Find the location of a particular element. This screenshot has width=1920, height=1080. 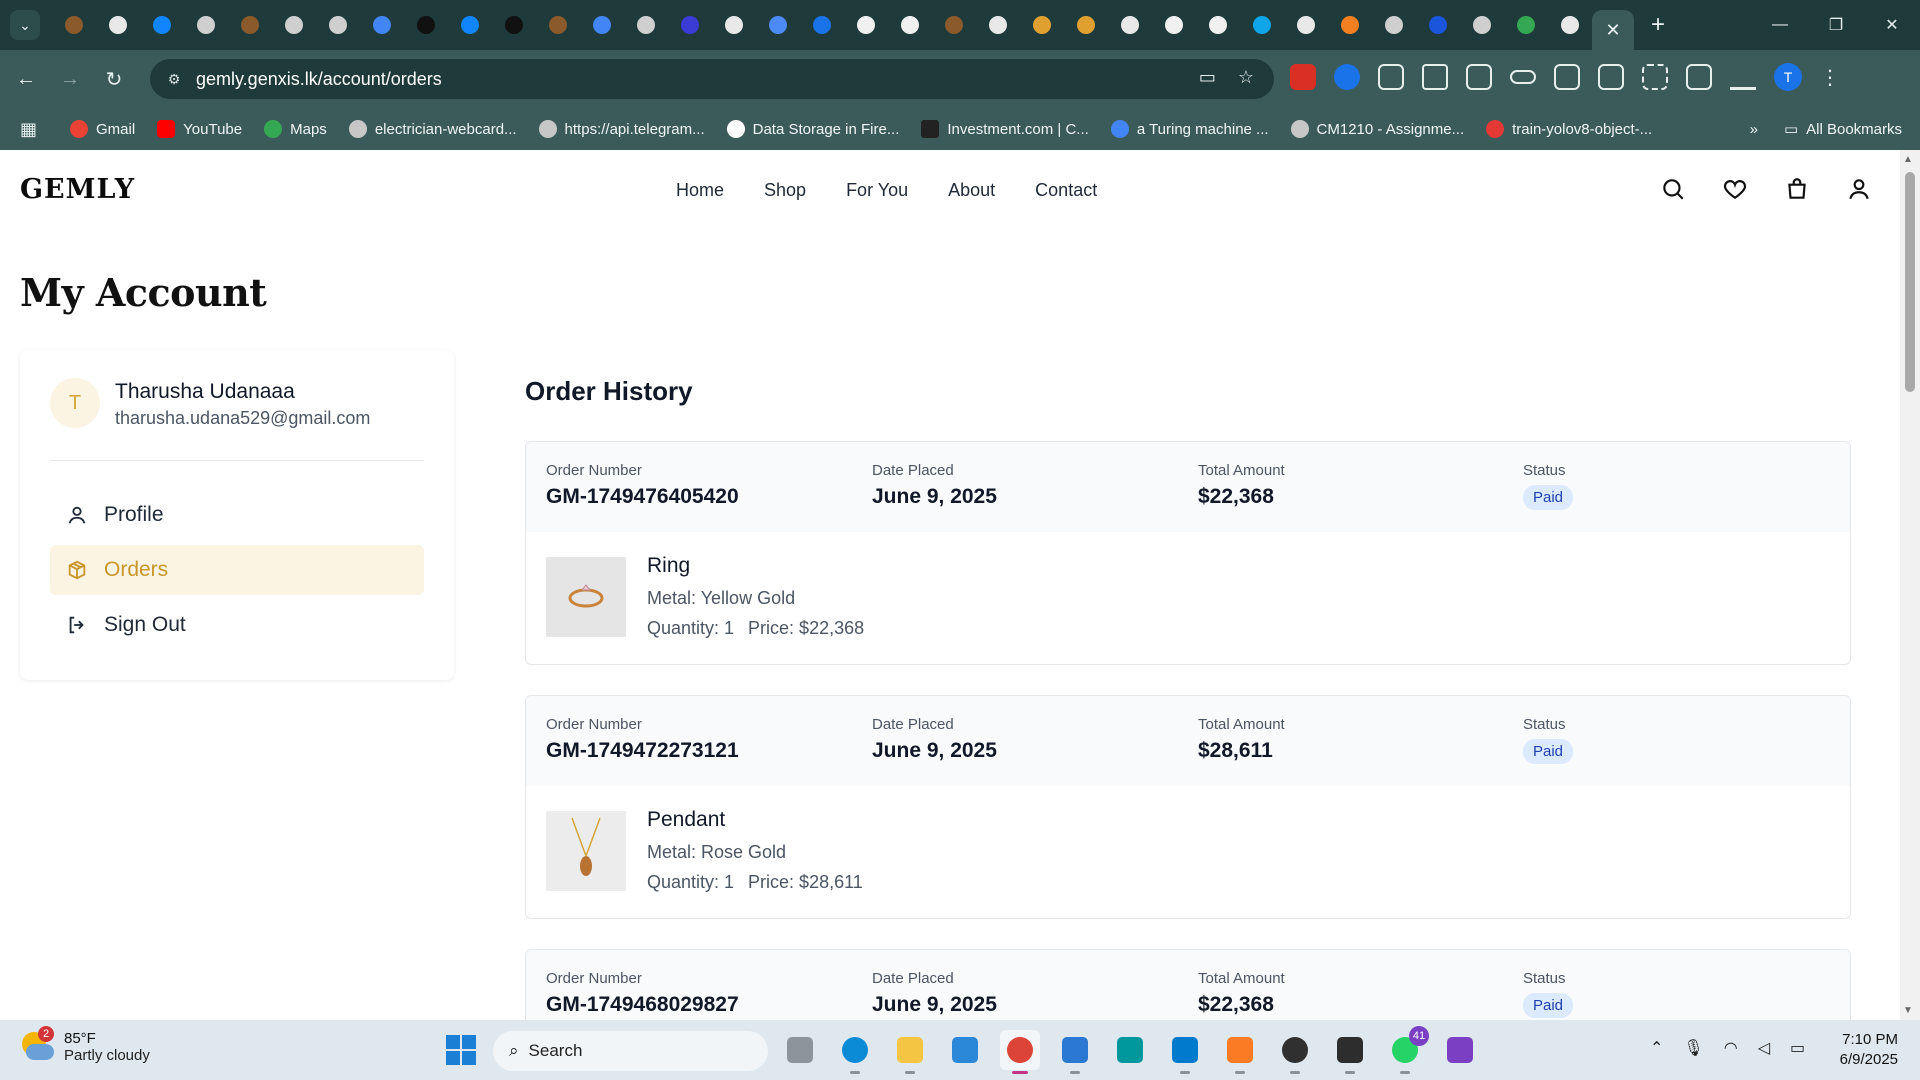

address-bar: ⚙ gemly.genxis.lk/account/orders ▭ ☆ is located at coordinates (712, 79).